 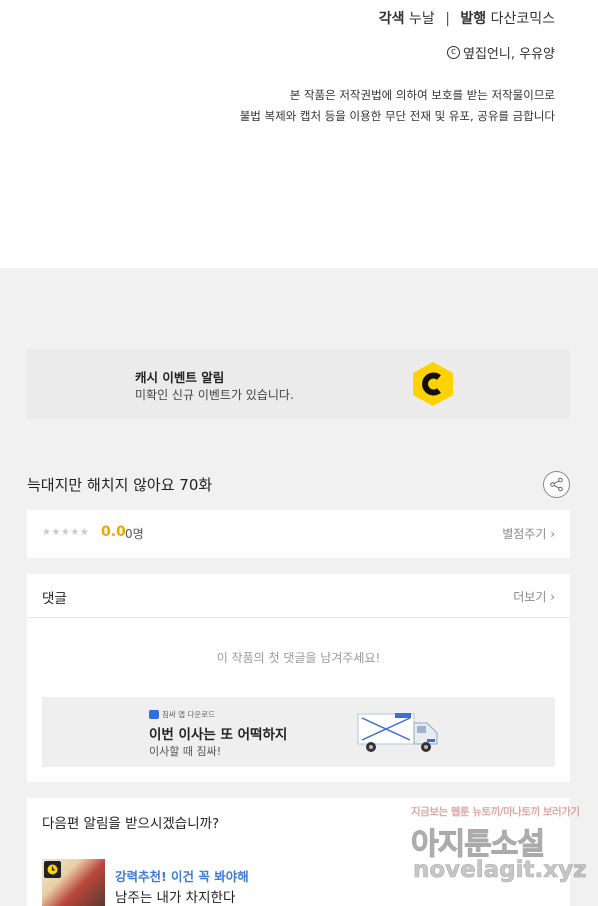 What do you see at coordinates (397, 732) in the screenshot?
I see `truck-image` at bounding box center [397, 732].